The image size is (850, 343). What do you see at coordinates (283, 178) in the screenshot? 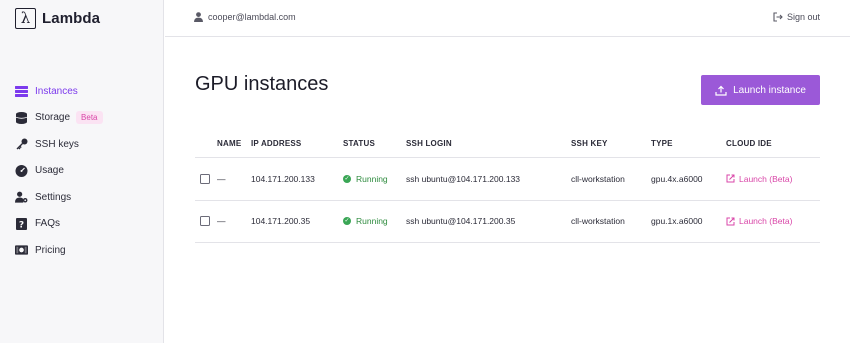
I see `instance-ip: 104.171.200.133` at bounding box center [283, 178].